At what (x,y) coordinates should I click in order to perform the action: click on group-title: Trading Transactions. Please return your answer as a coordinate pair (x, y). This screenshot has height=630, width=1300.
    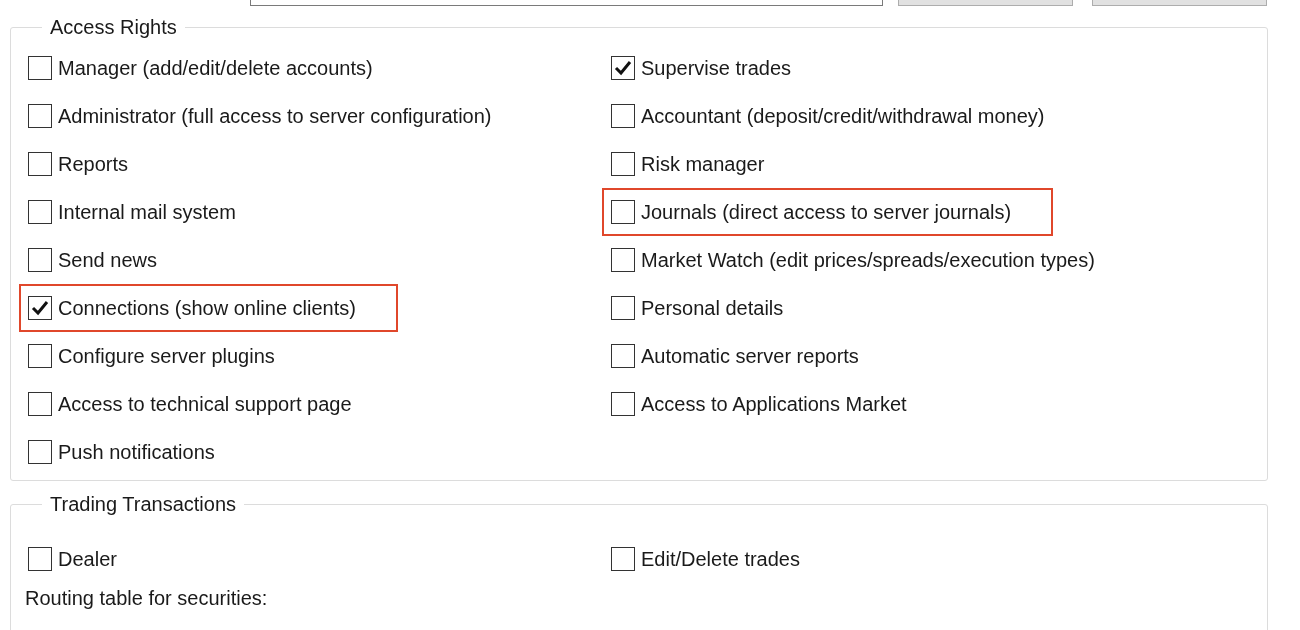
    Looking at the image, I should click on (143, 504).